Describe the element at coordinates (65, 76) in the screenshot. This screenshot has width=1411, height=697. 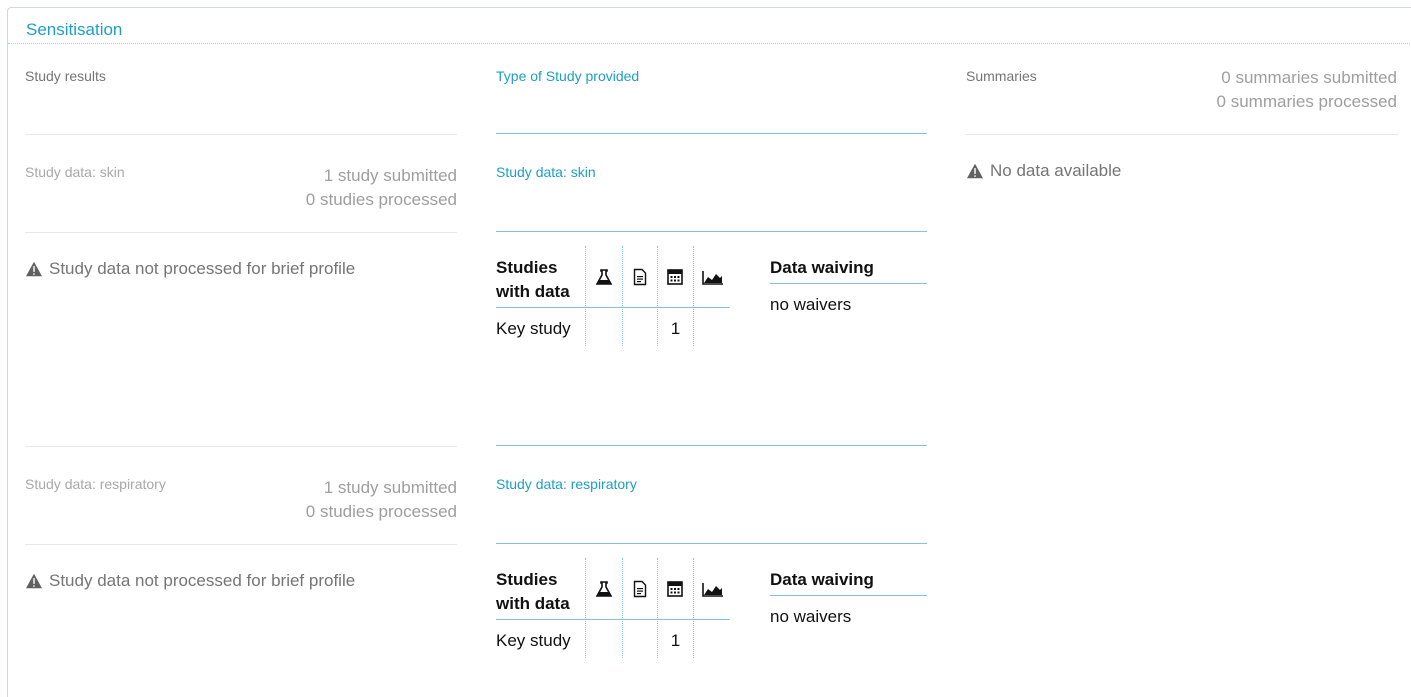
I see `study-results-heading: Study results` at that location.